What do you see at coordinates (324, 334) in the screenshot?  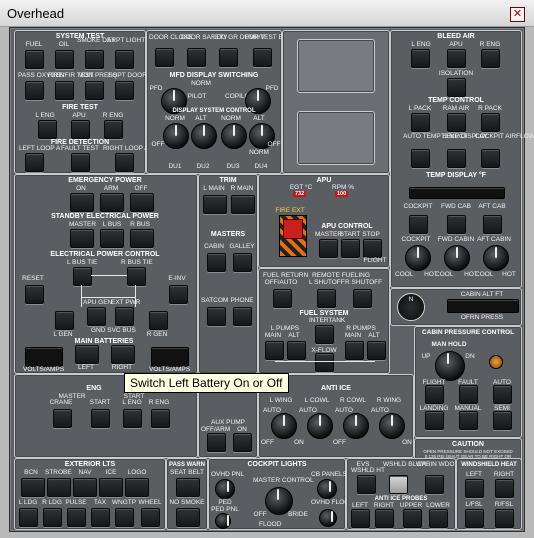 I see `intertank-button` at bounding box center [324, 334].